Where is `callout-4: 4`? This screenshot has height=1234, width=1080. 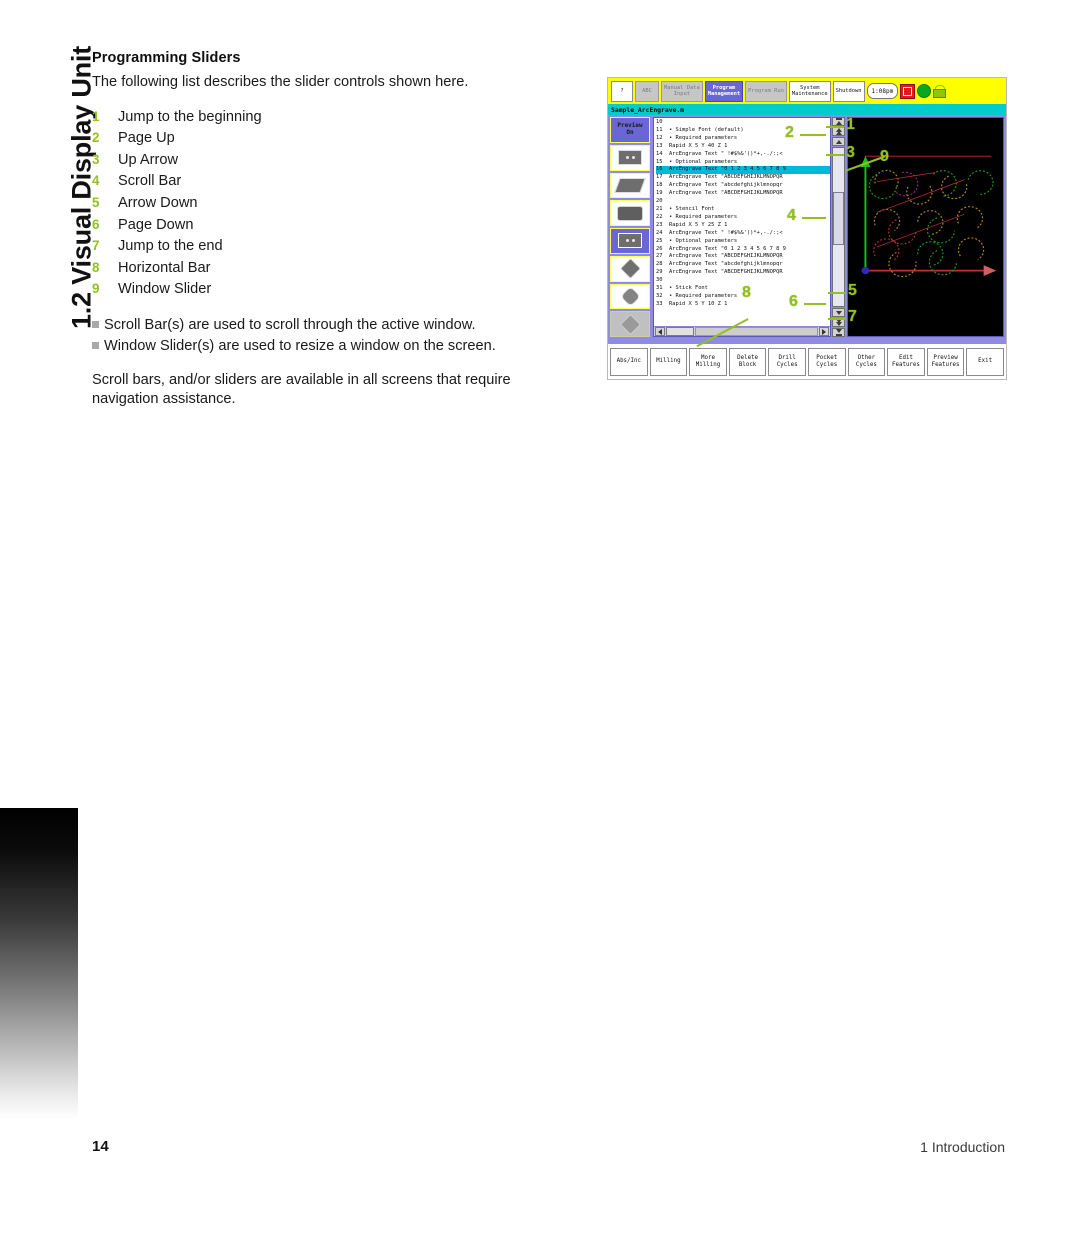
callout-4: 4 is located at coordinates (791, 215).